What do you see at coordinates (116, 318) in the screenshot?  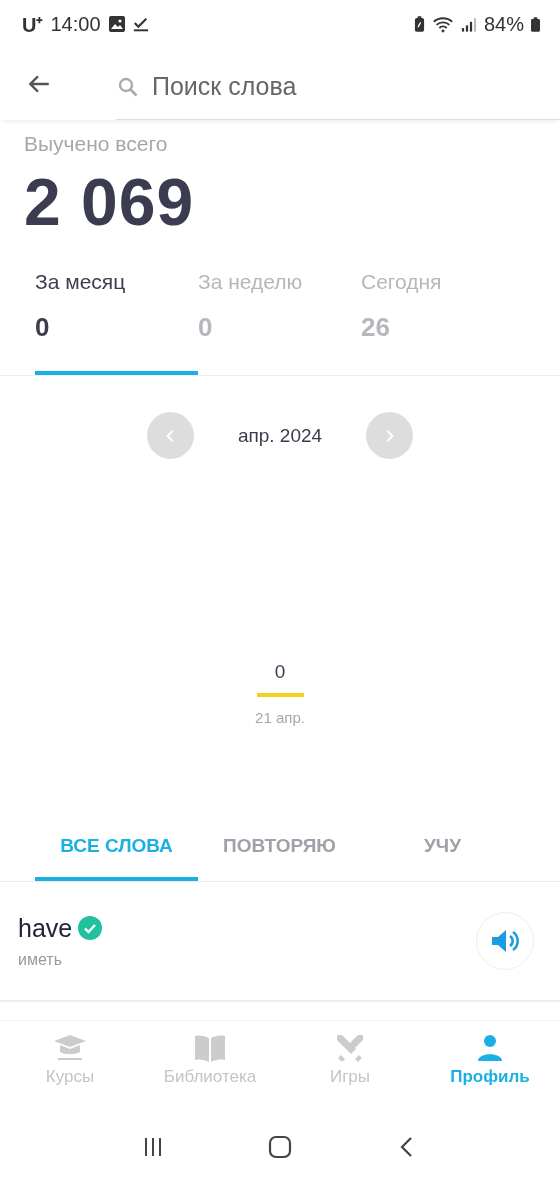 I see `period-tab: За месяц 0` at bounding box center [116, 318].